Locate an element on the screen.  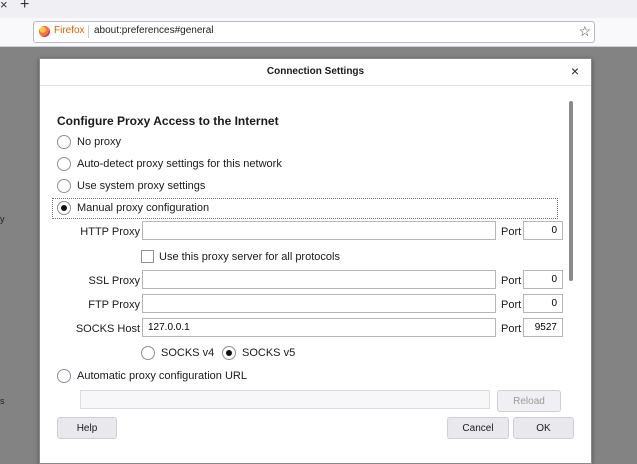
identity-label: Firefox is located at coordinates (69, 30).